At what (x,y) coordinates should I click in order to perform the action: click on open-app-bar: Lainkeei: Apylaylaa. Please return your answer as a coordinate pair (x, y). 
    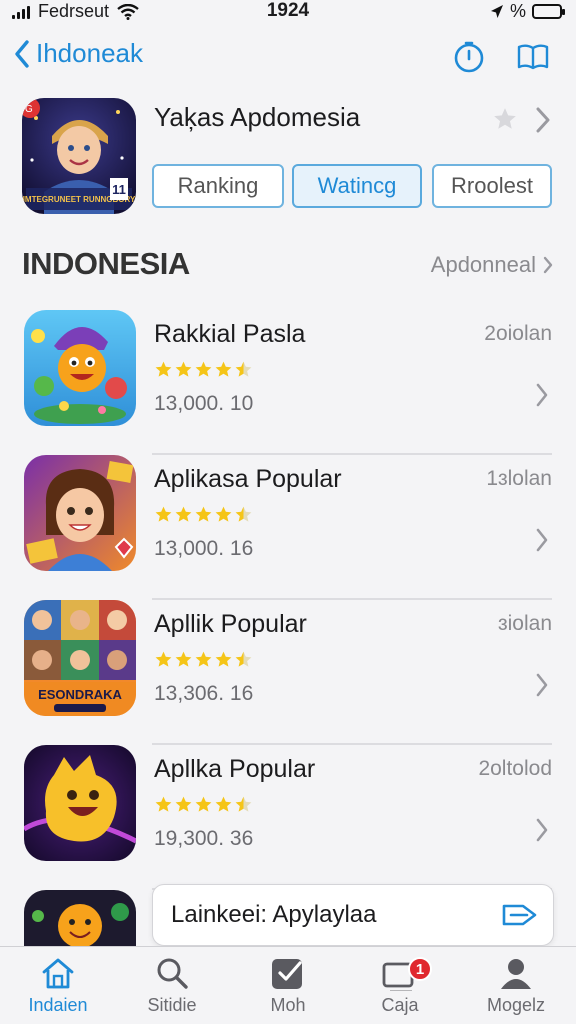
    Looking at the image, I should click on (353, 915).